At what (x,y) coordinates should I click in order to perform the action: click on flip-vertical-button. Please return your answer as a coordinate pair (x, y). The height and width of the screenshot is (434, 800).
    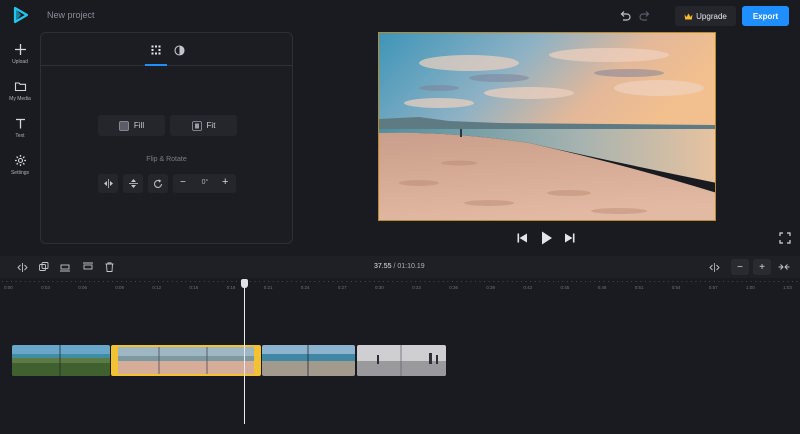
    Looking at the image, I should click on (133, 183).